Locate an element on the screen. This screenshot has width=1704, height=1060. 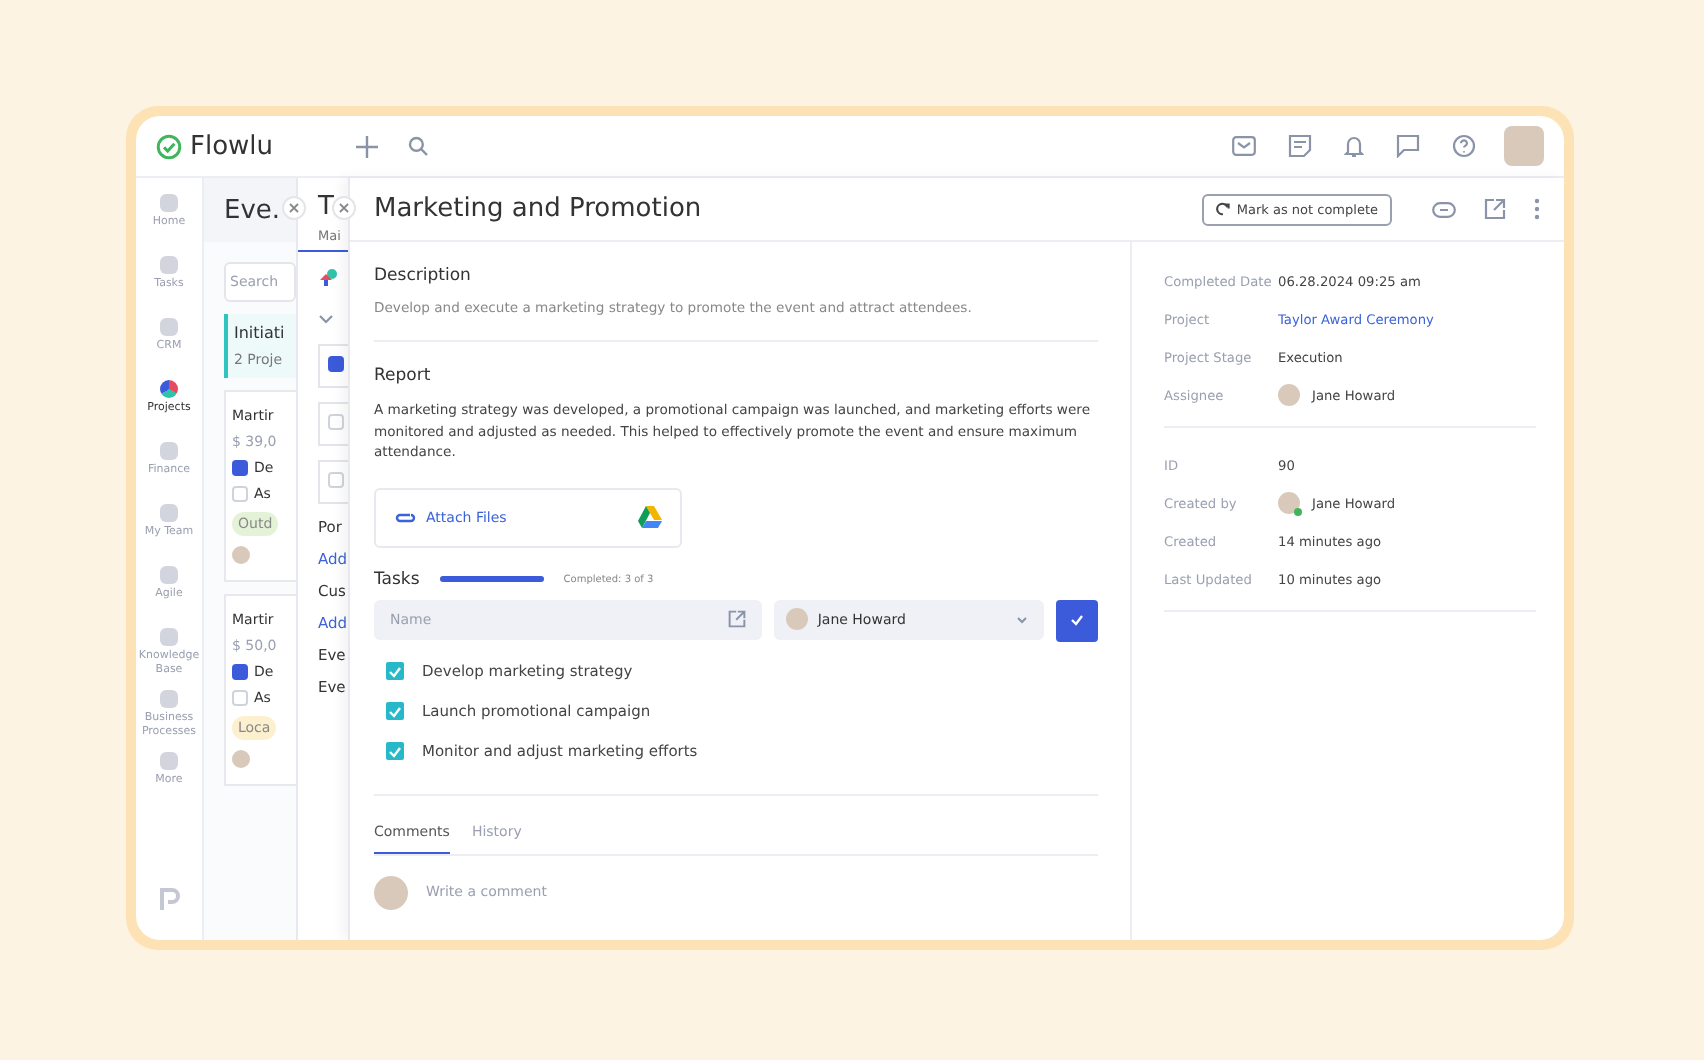
confirm-button is located at coordinates (1077, 620).